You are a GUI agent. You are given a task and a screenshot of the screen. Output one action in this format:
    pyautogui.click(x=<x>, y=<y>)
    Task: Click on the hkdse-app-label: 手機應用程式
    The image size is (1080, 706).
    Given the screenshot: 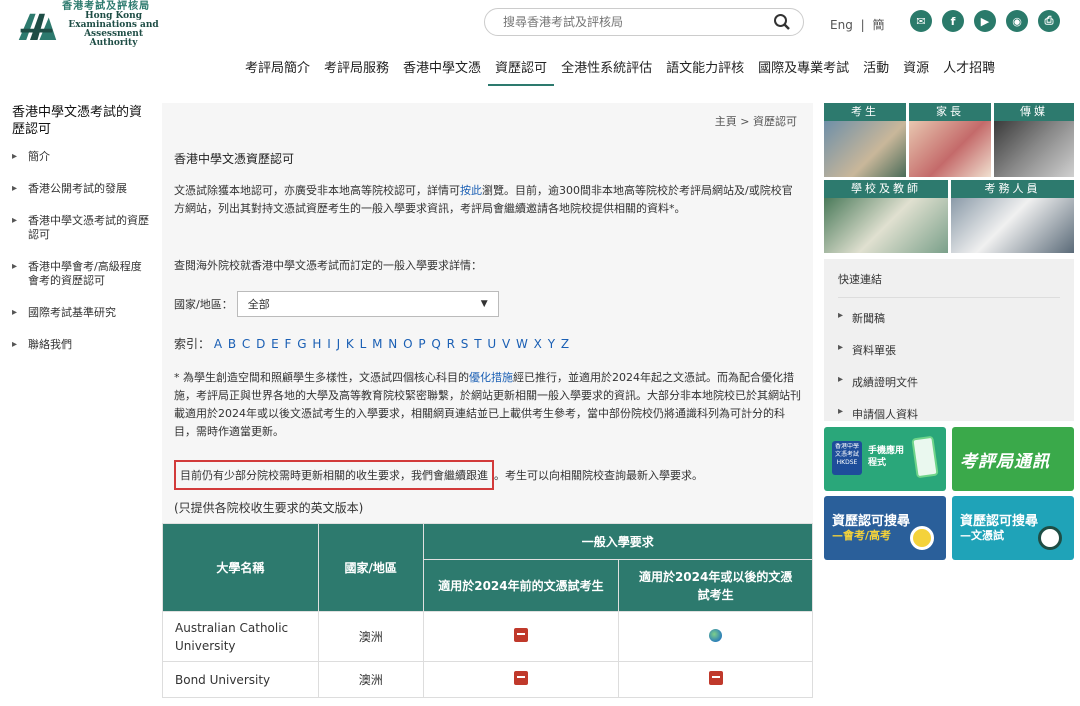 What is the action you would take?
    pyautogui.click(x=886, y=457)
    